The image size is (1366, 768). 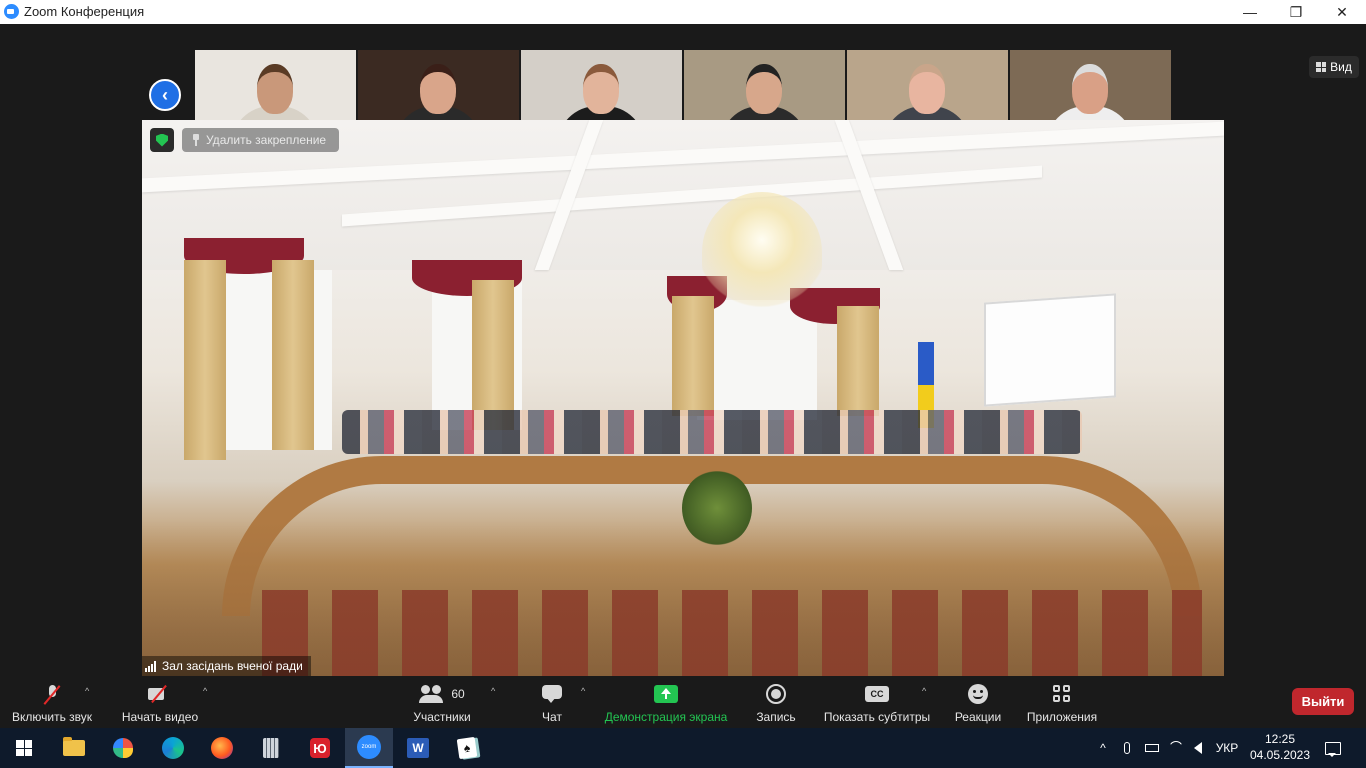 I want to click on start-video-button: Начать видео, so click(x=160, y=704).